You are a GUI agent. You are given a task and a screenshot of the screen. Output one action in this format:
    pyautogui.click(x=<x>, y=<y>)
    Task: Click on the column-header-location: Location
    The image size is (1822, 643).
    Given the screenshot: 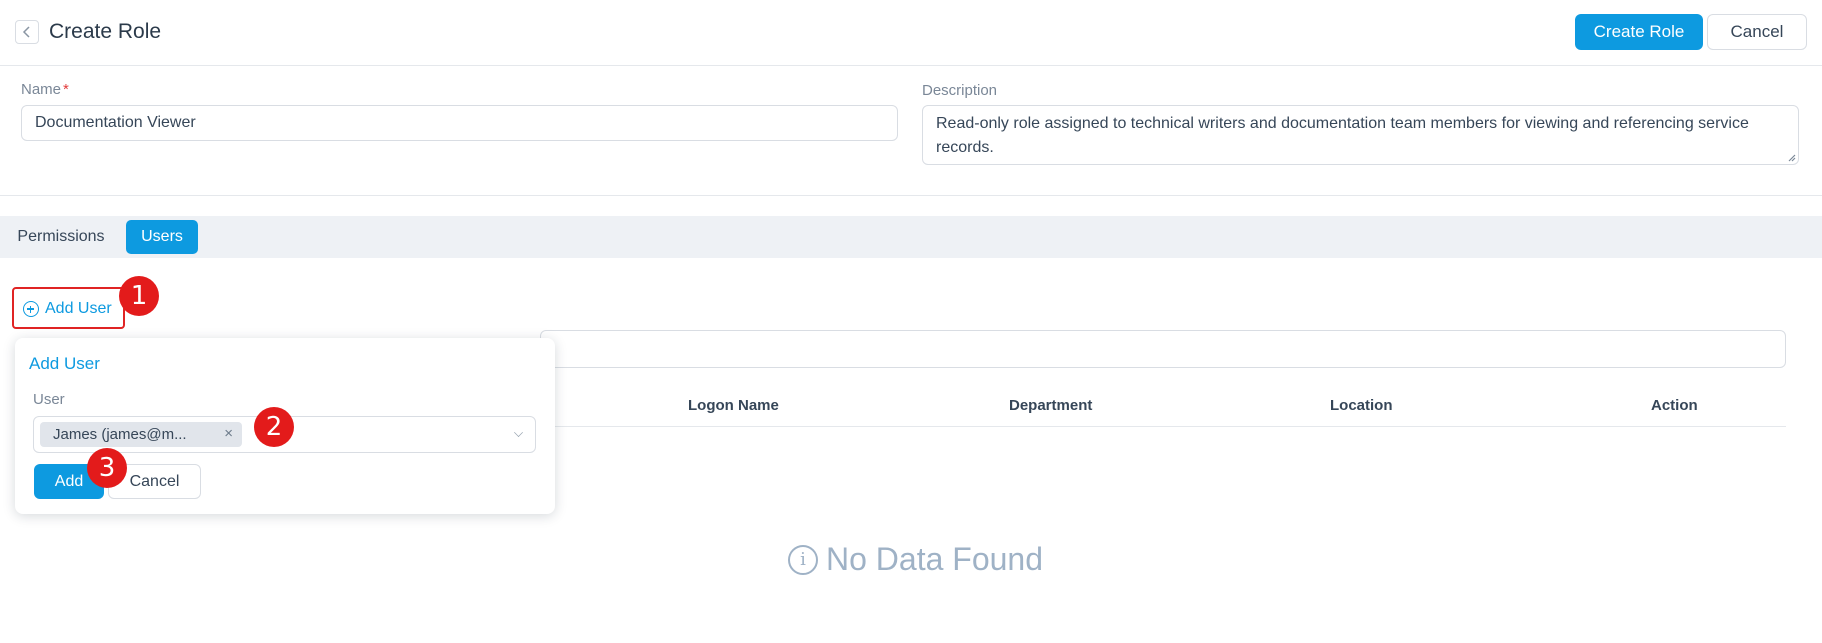 What is the action you would take?
    pyautogui.click(x=1361, y=405)
    